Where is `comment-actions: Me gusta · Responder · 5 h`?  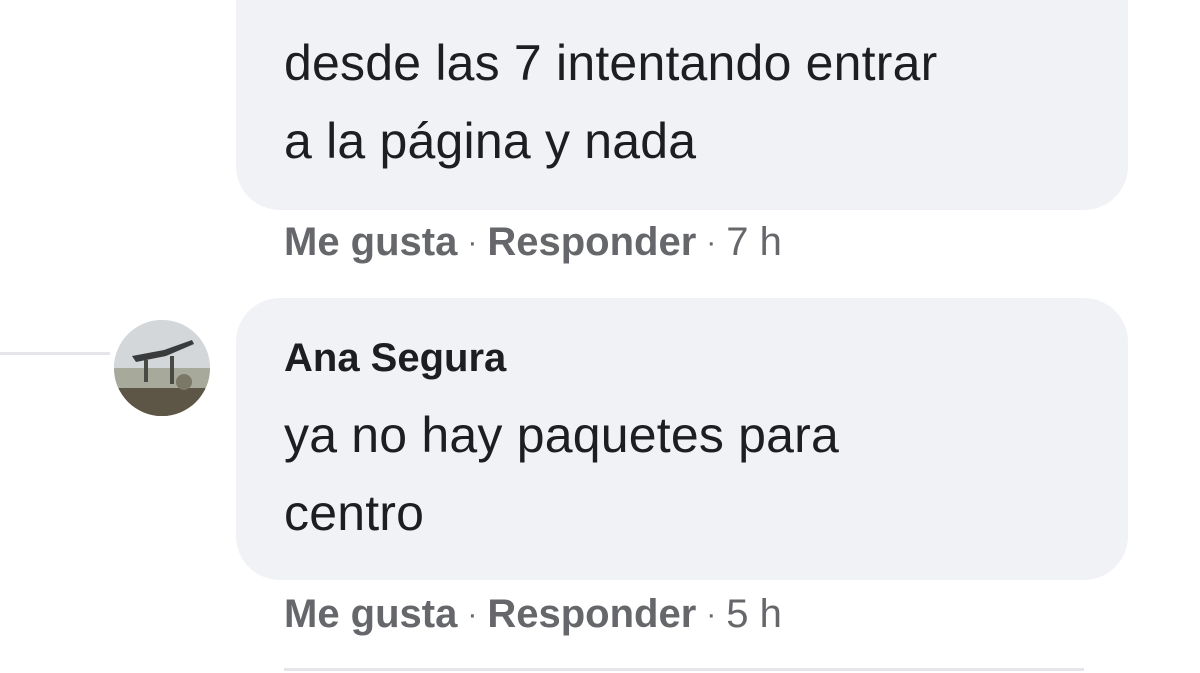 comment-actions: Me gusta · Responder · 5 h is located at coordinates (533, 614).